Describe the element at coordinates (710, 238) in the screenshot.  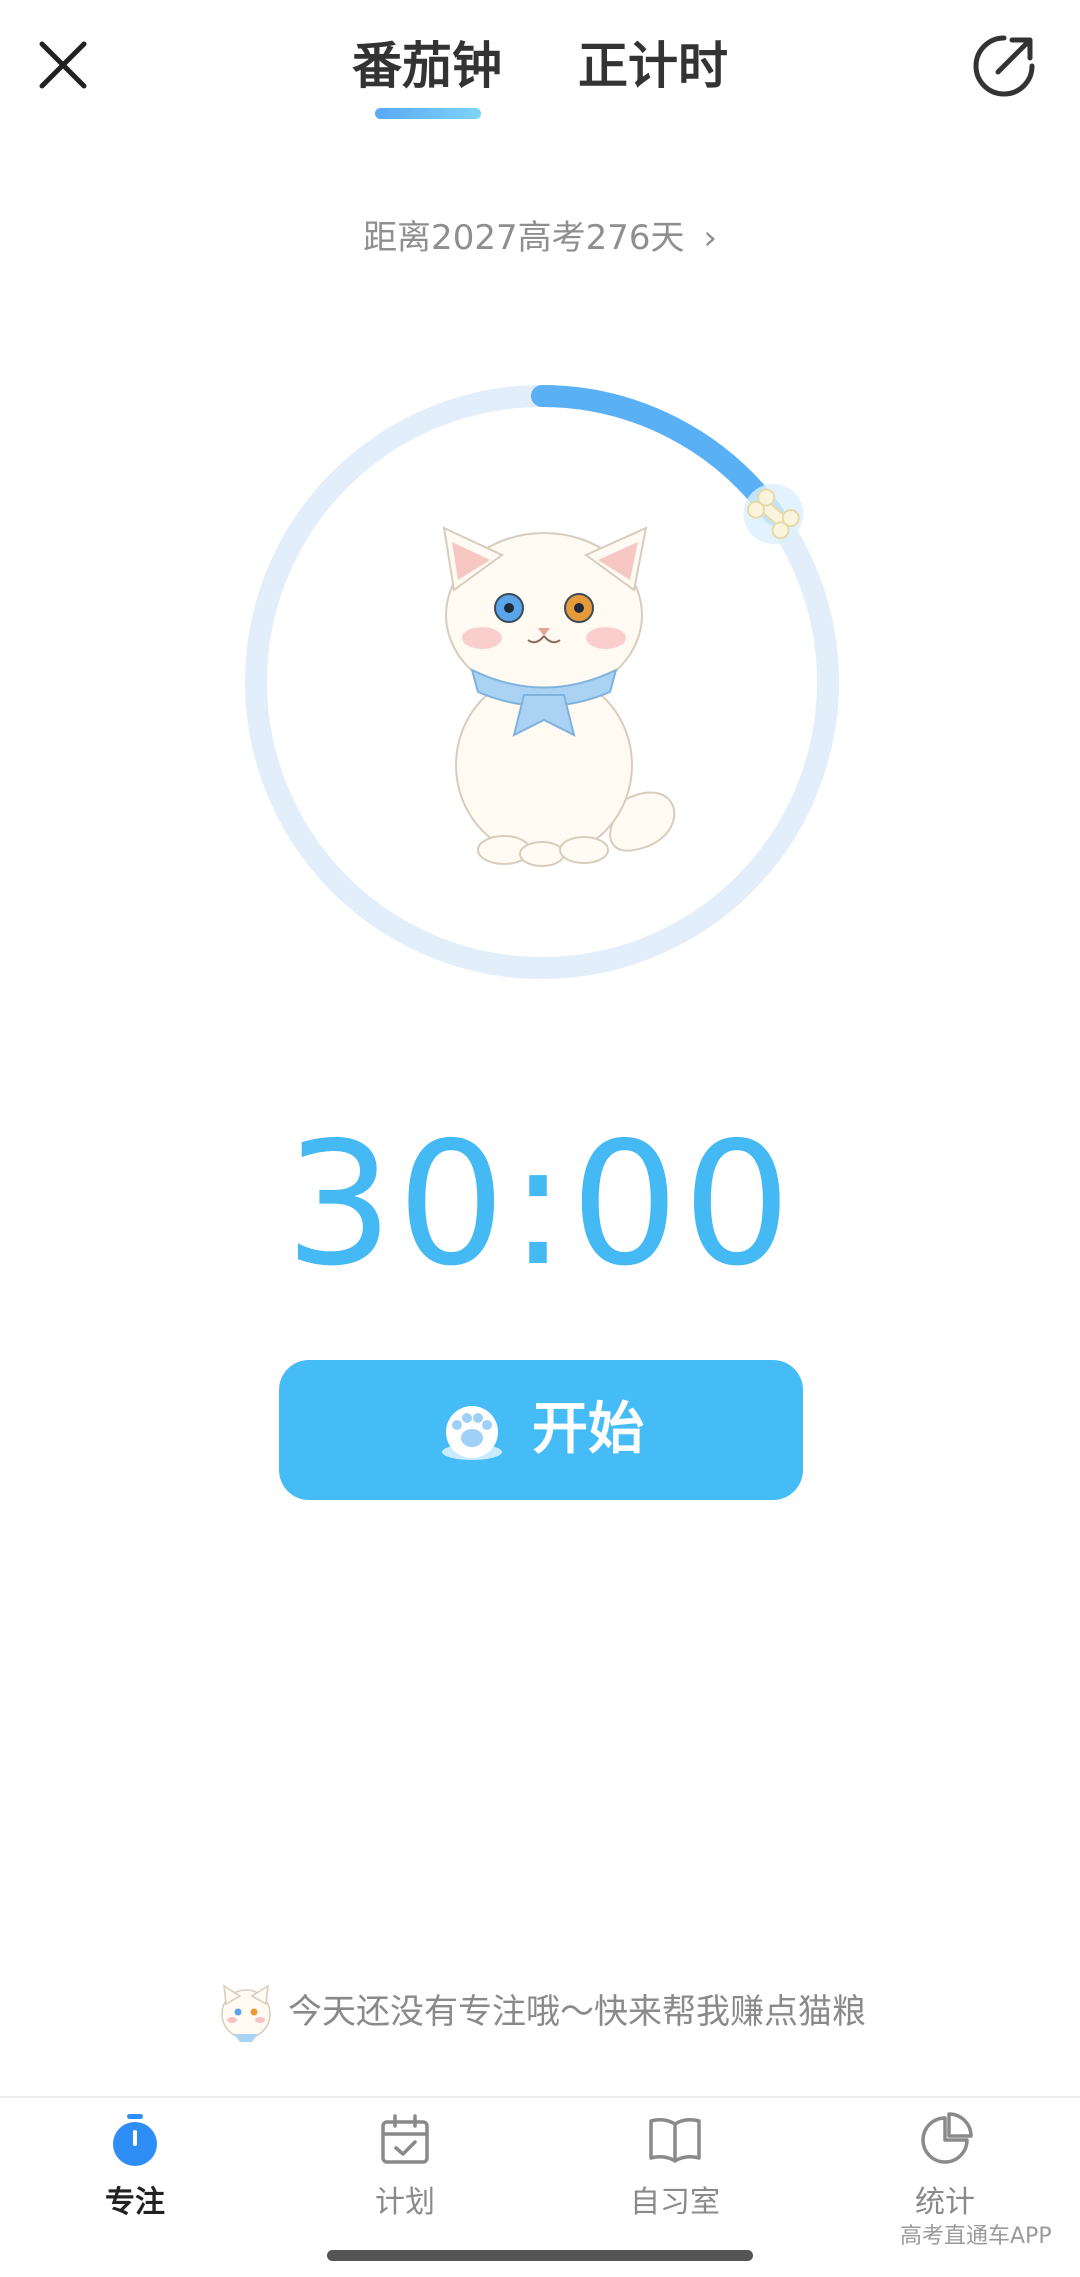
I see `chevron-right-icon: ›` at that location.